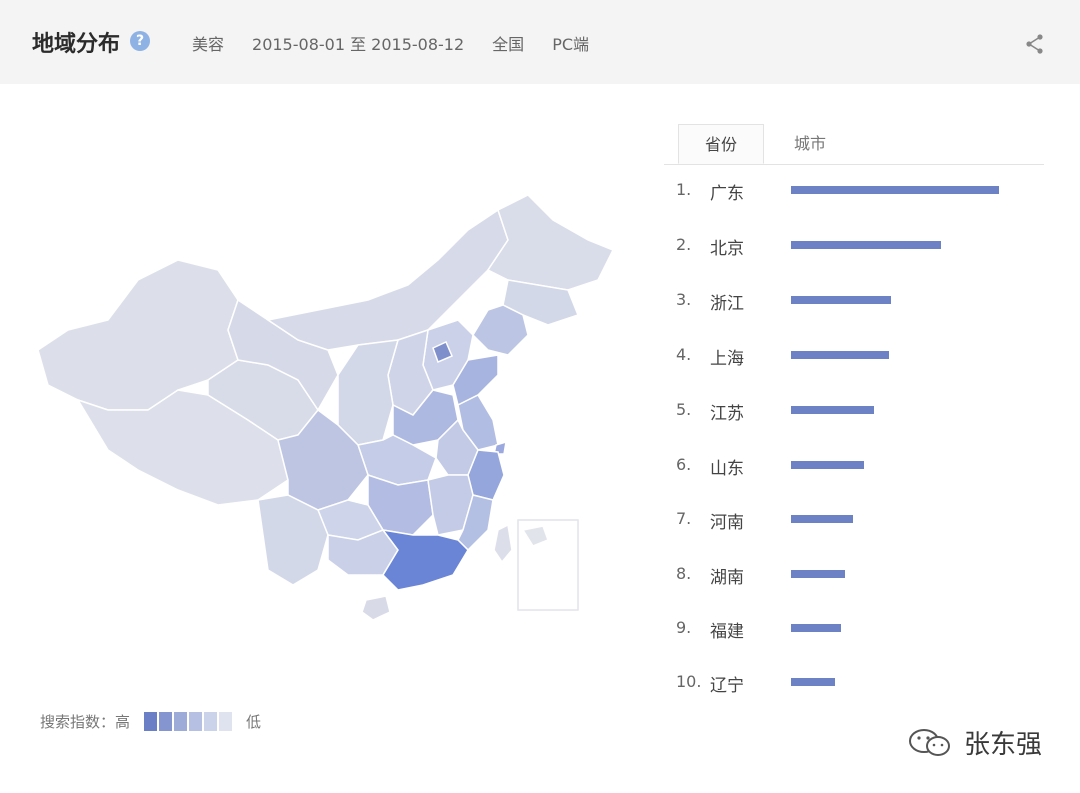 This screenshot has height=793, width=1080. What do you see at coordinates (727, 304) in the screenshot?
I see `rank-province-name: 浙江` at bounding box center [727, 304].